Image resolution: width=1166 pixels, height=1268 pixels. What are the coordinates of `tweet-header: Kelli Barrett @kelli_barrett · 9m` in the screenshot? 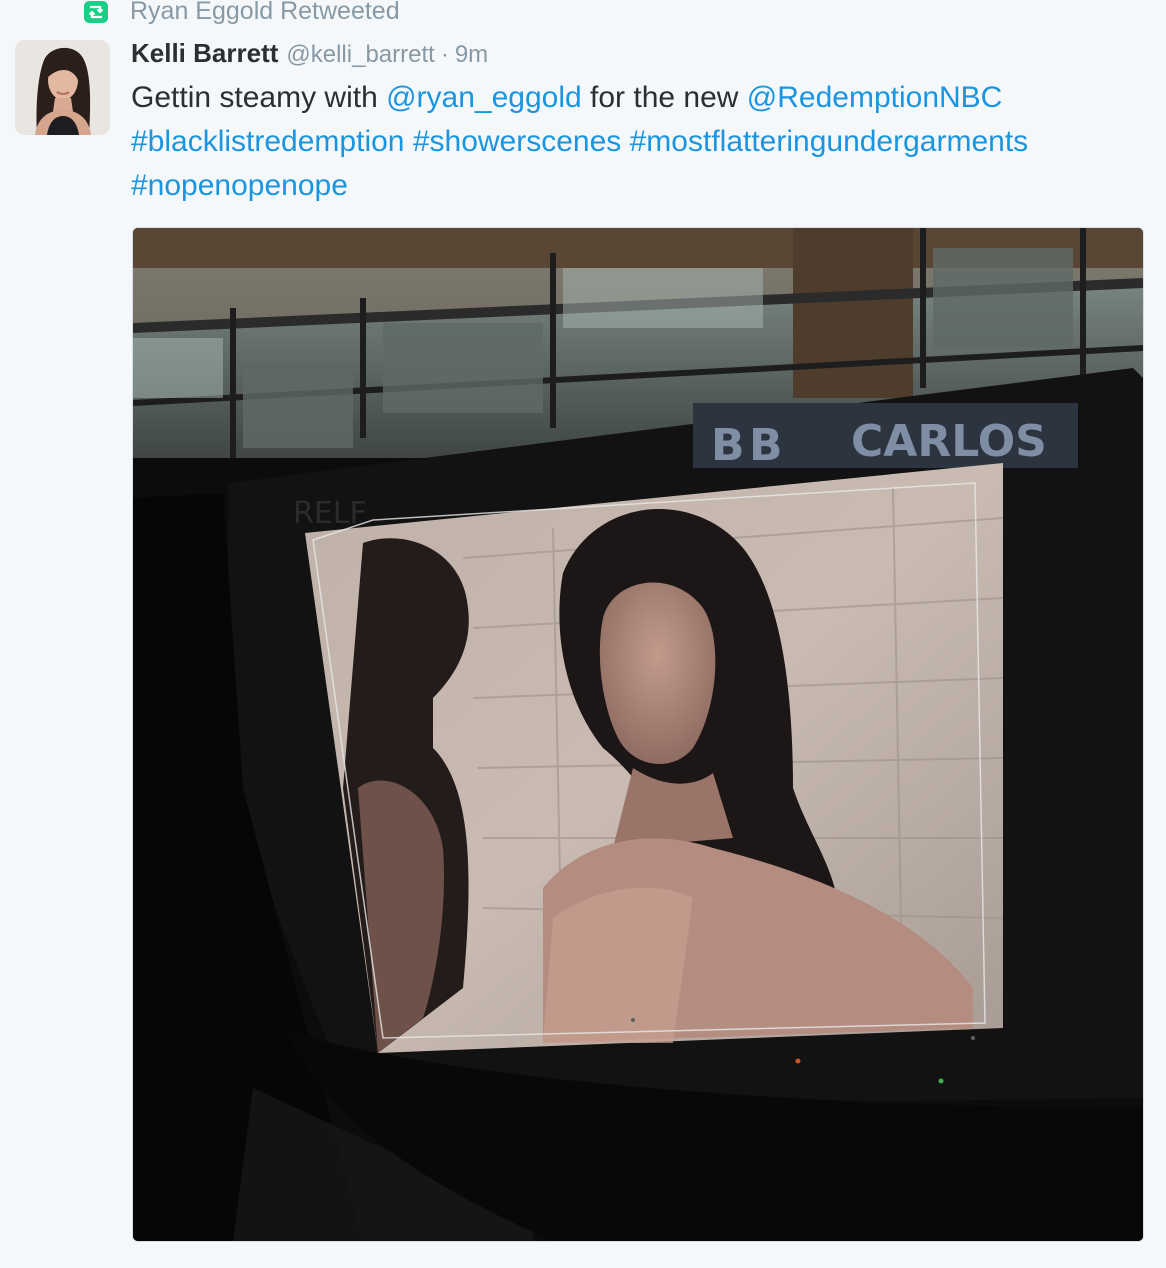 It's located at (309, 56).